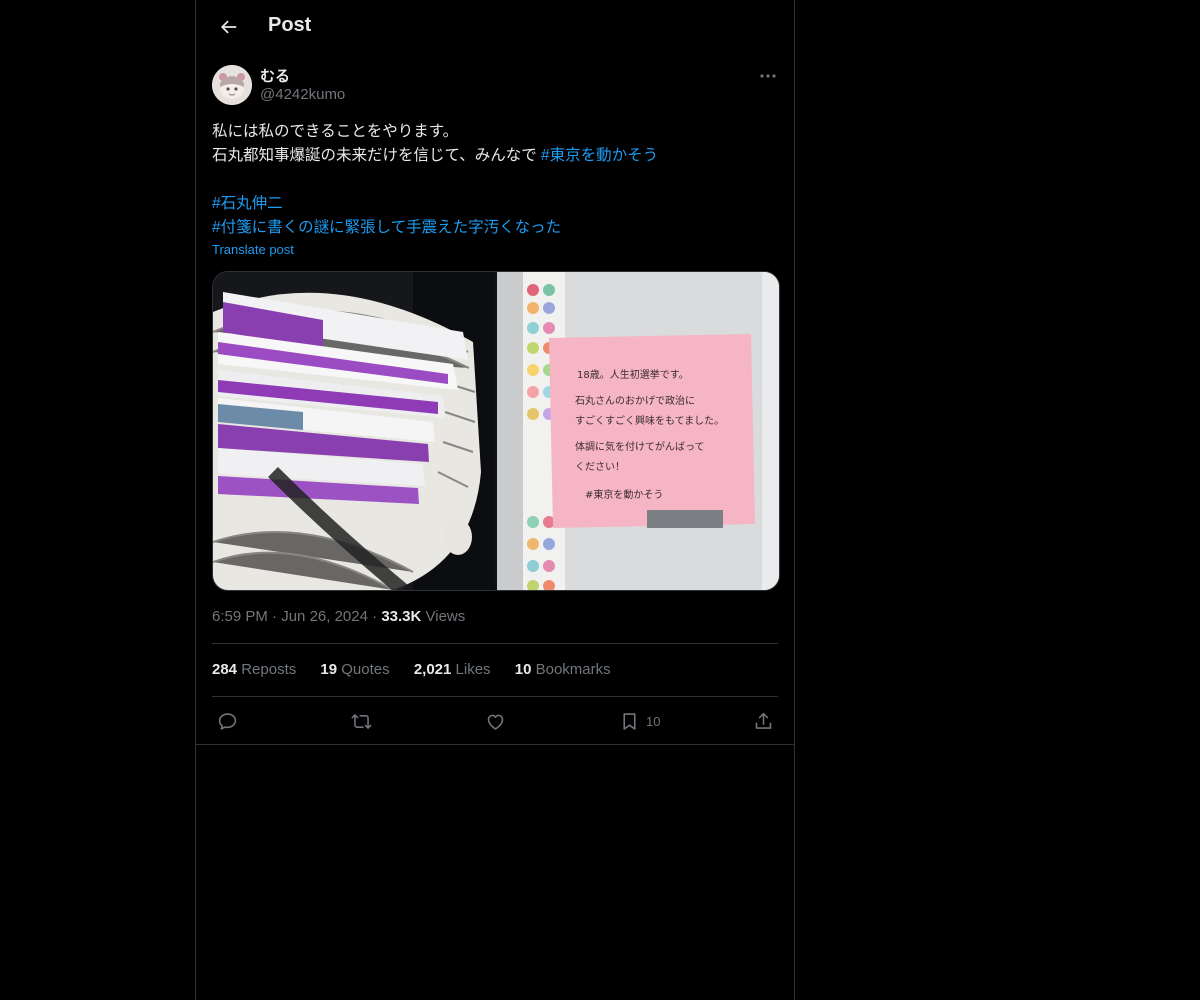  I want to click on bag-of-leaflets-photo, so click(354, 431).